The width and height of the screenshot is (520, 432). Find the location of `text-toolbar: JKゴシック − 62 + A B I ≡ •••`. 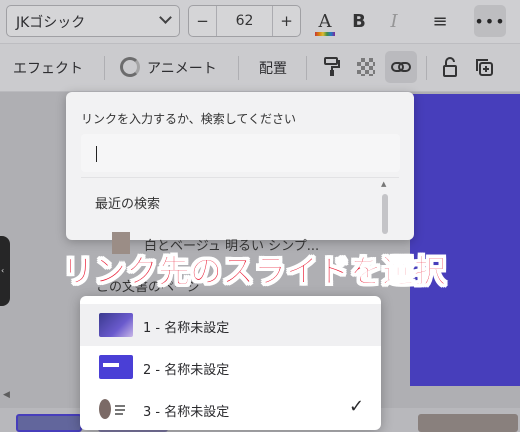

text-toolbar: JKゴシック − 62 + A B I ≡ ••• is located at coordinates (260, 22).